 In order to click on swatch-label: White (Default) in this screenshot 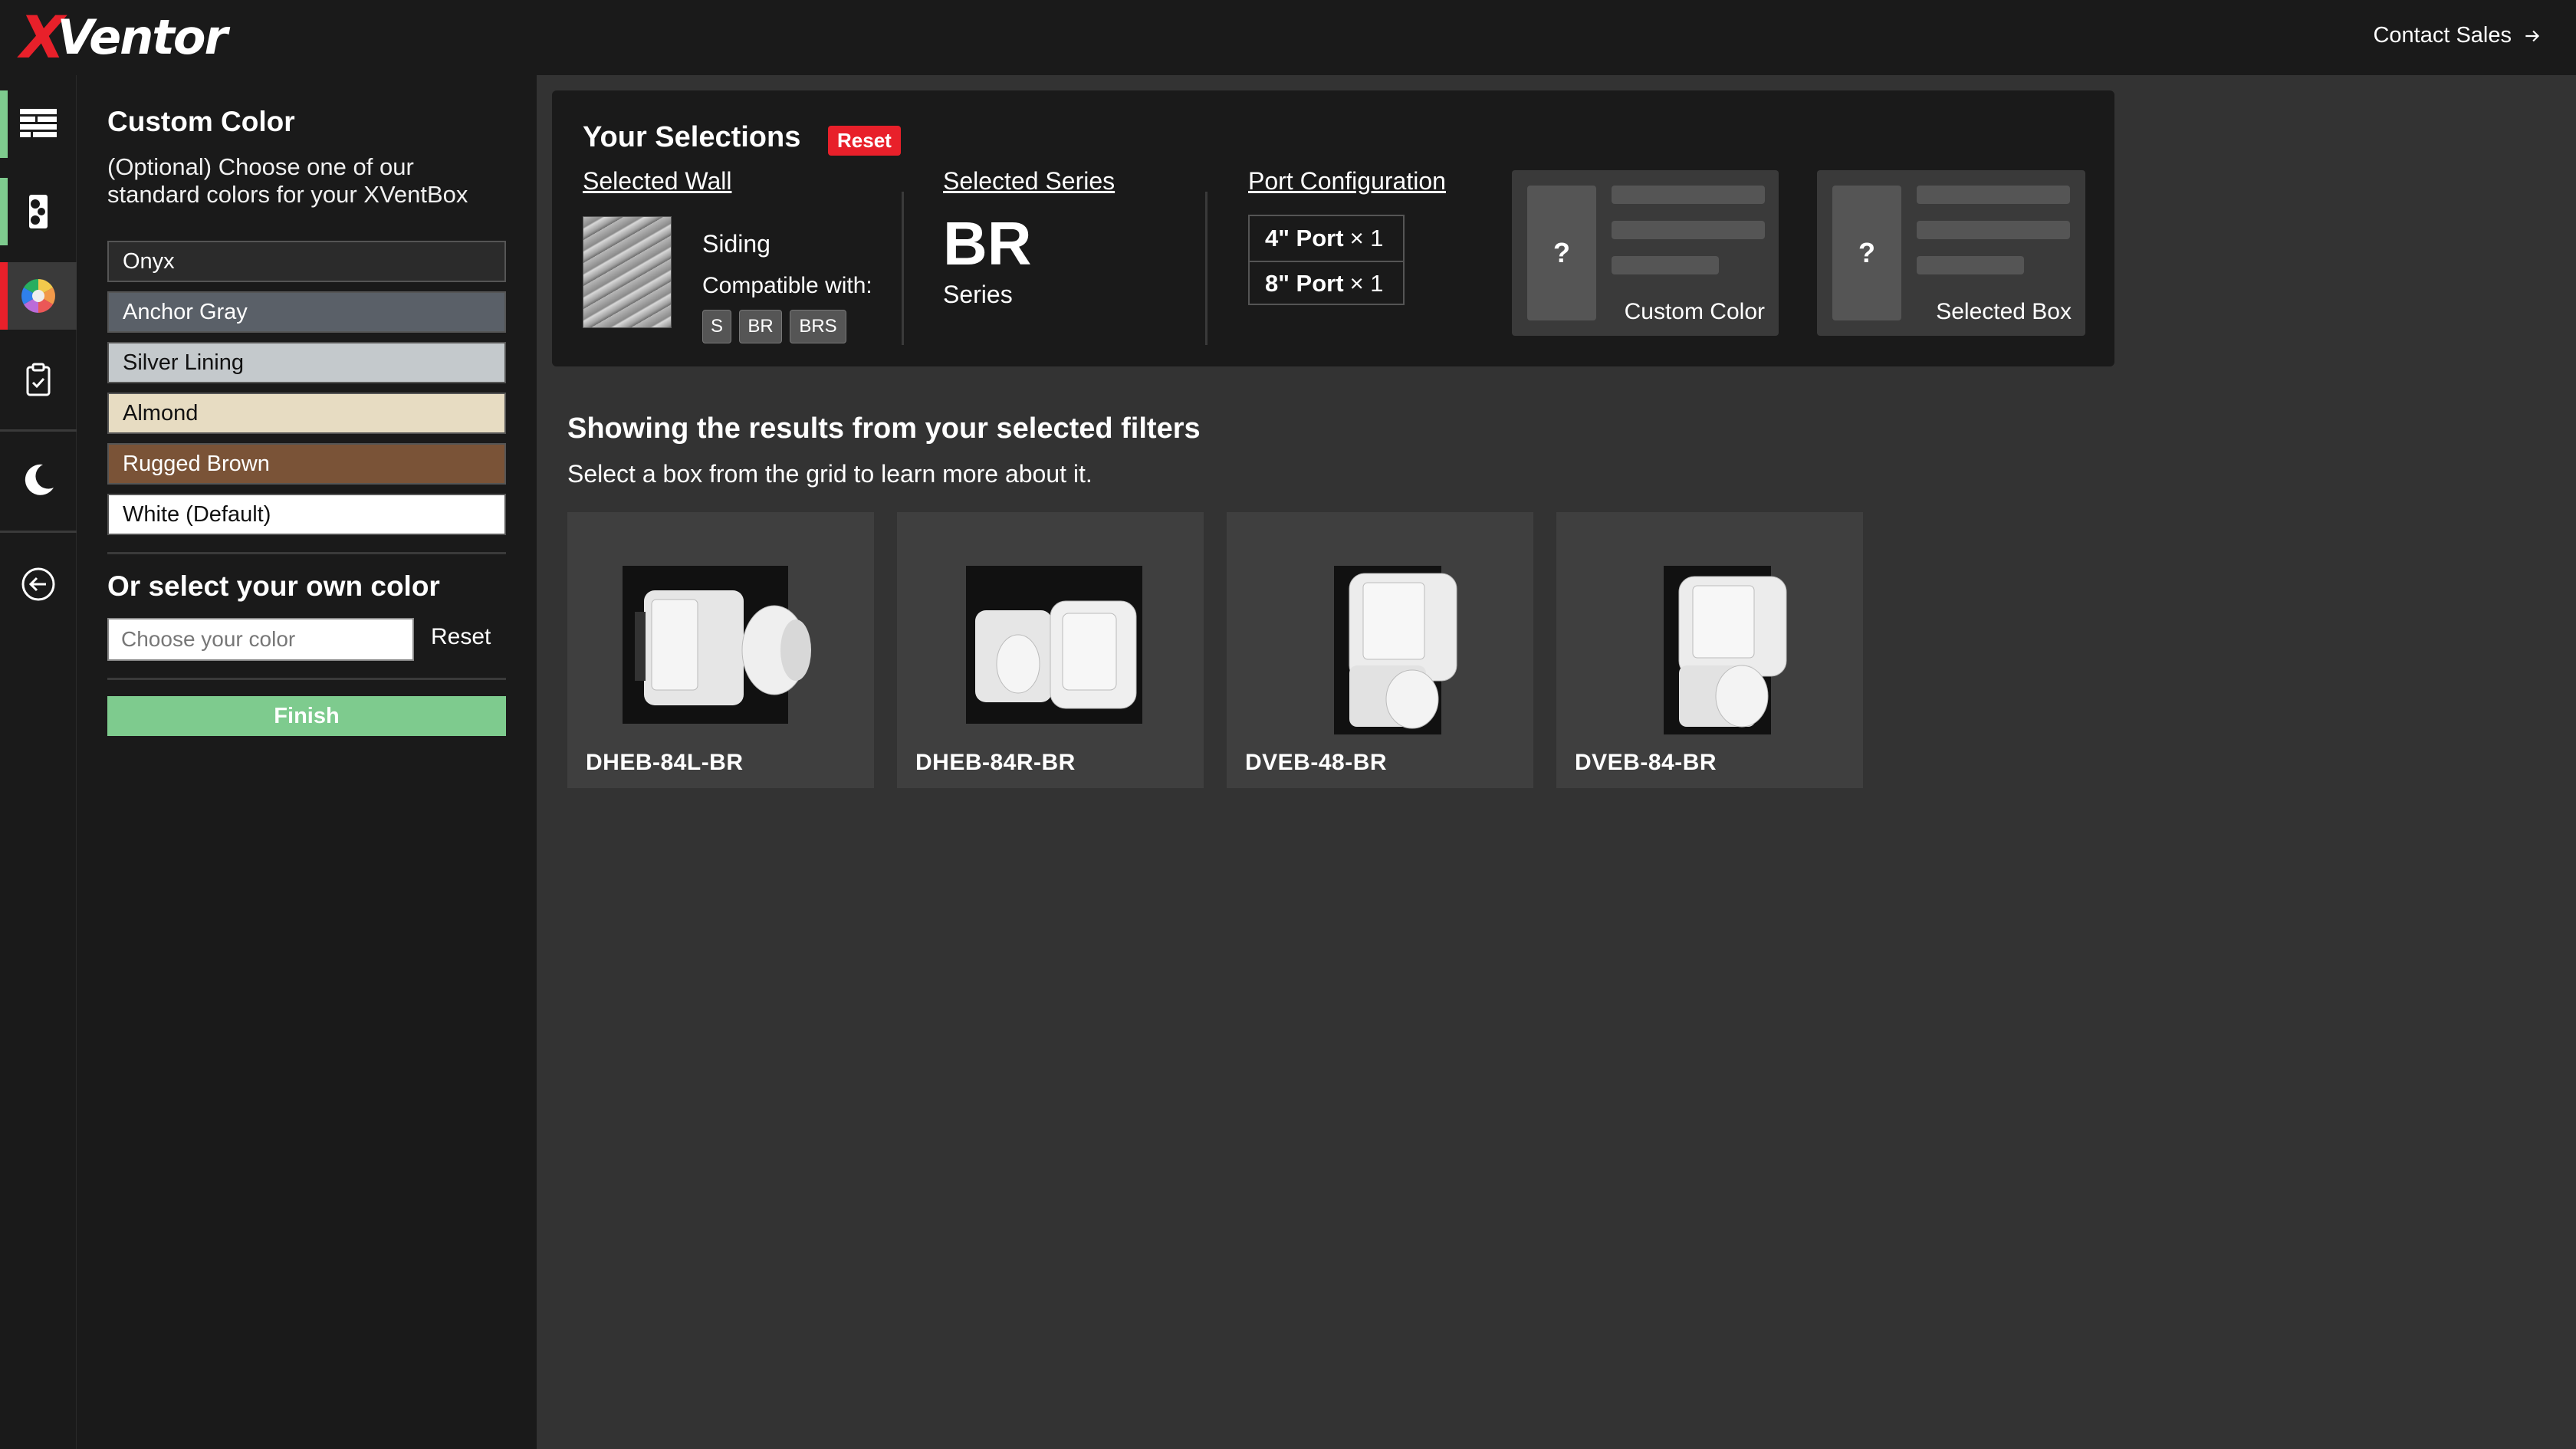, I will do `click(197, 514)`.